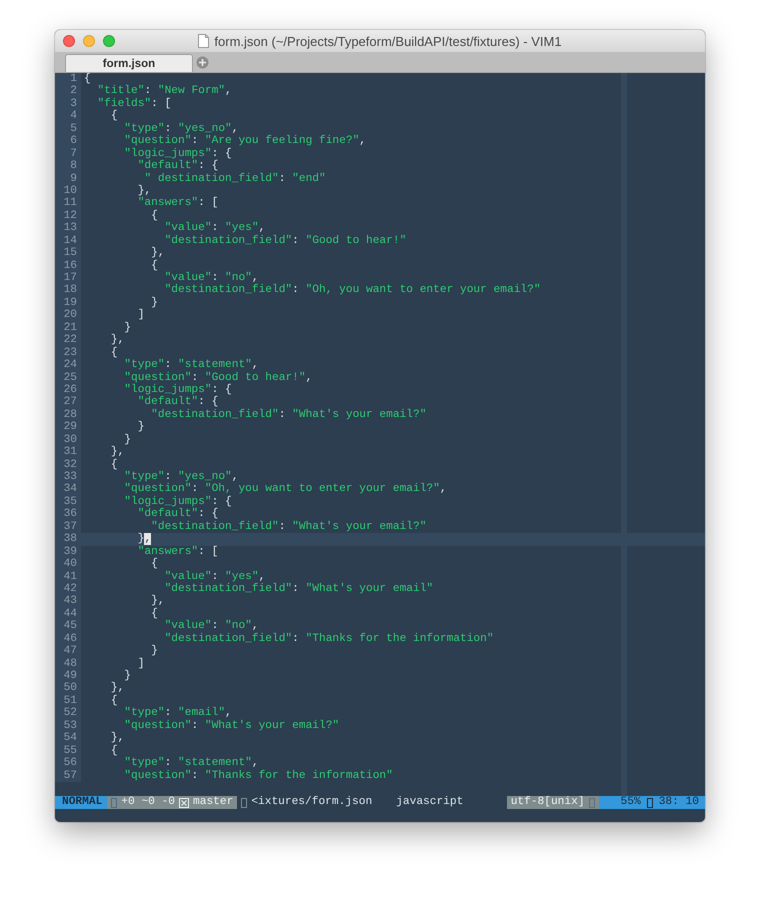 The image size is (759, 900). What do you see at coordinates (285, 241) in the screenshot?
I see `code-line: "destination_field": "Good to hear!"` at bounding box center [285, 241].